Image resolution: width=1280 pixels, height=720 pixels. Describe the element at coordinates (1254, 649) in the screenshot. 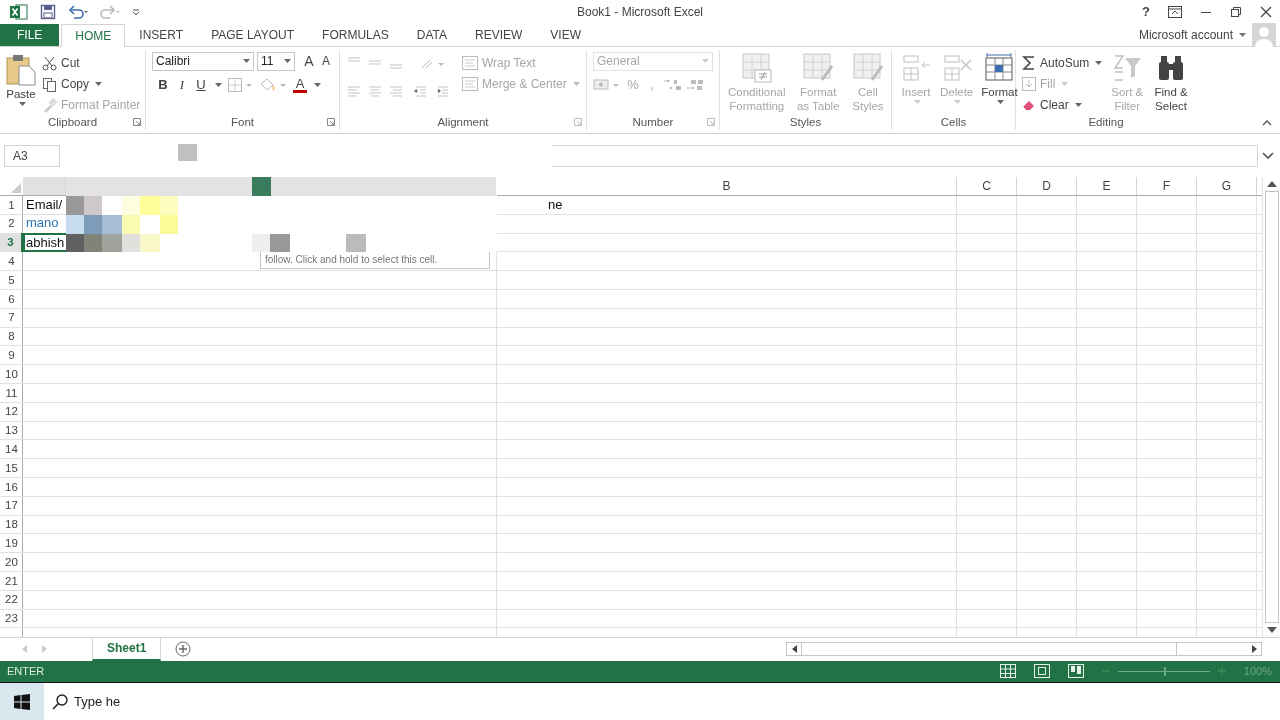

I see `scroll-right-icon` at that location.